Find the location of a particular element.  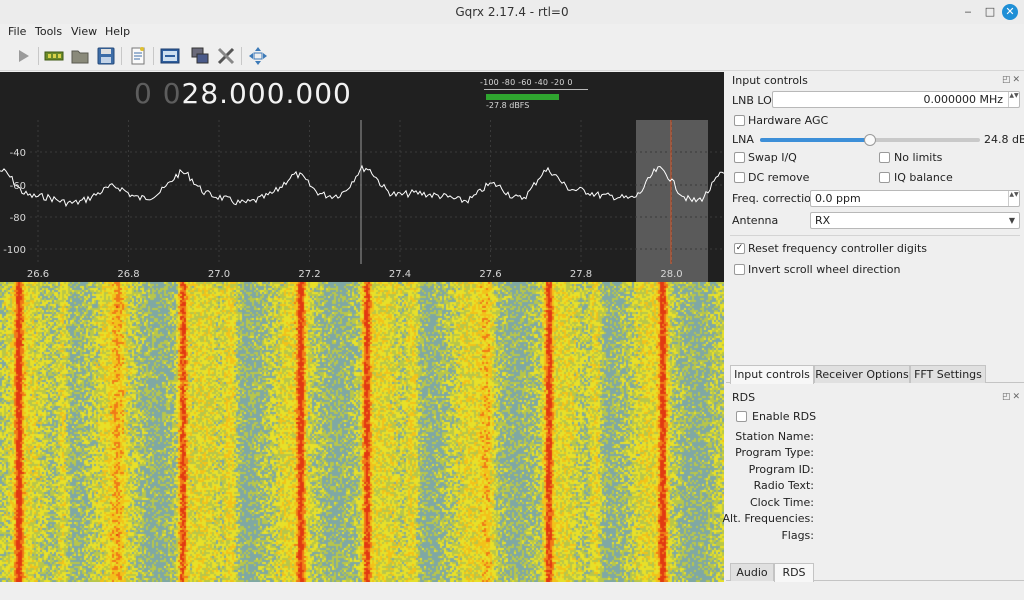

chevron-down-icon: ▼ is located at coordinates (1011, 220).